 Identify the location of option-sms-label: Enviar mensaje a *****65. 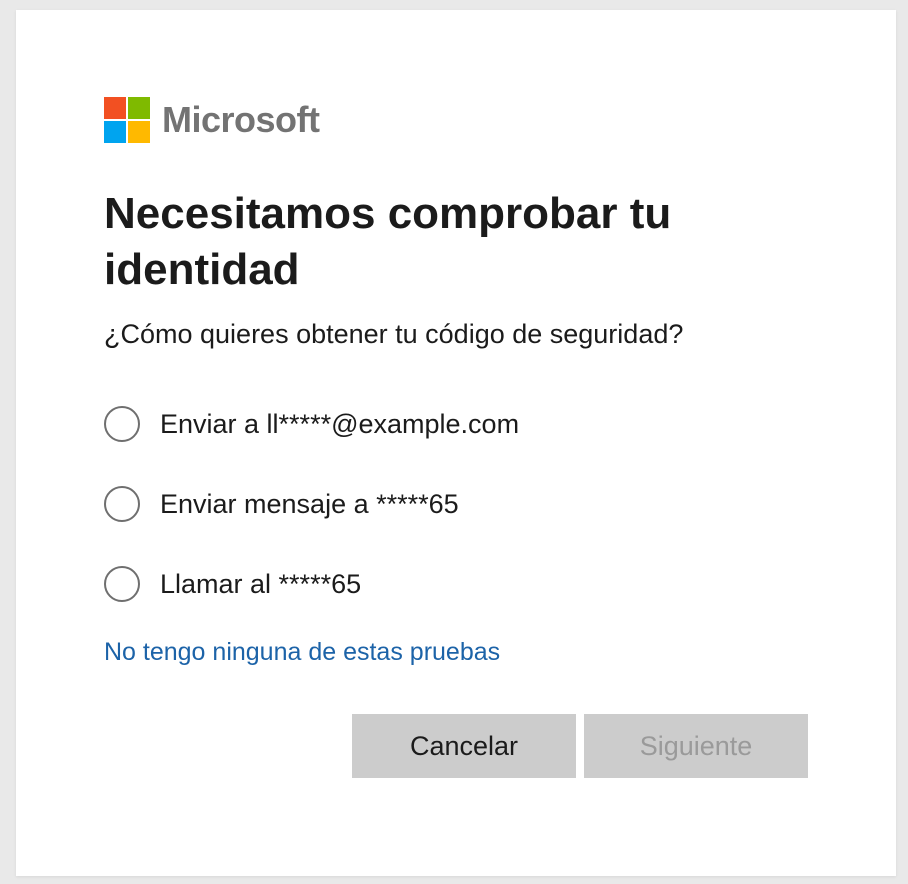
(309, 503).